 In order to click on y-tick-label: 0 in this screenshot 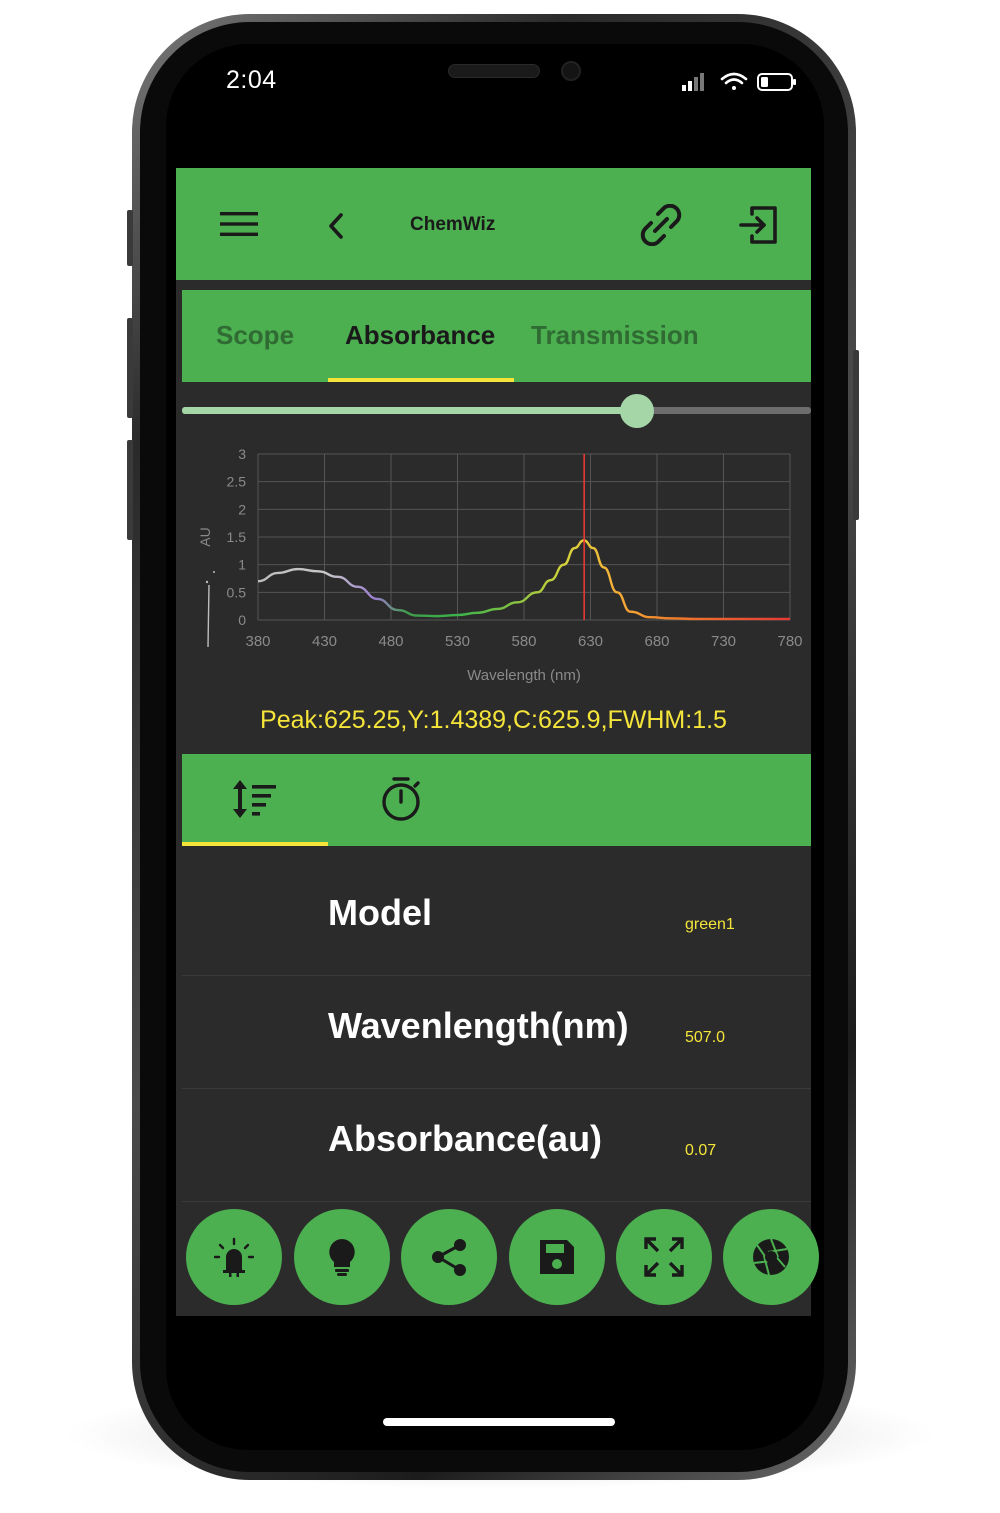, I will do `click(242, 620)`.